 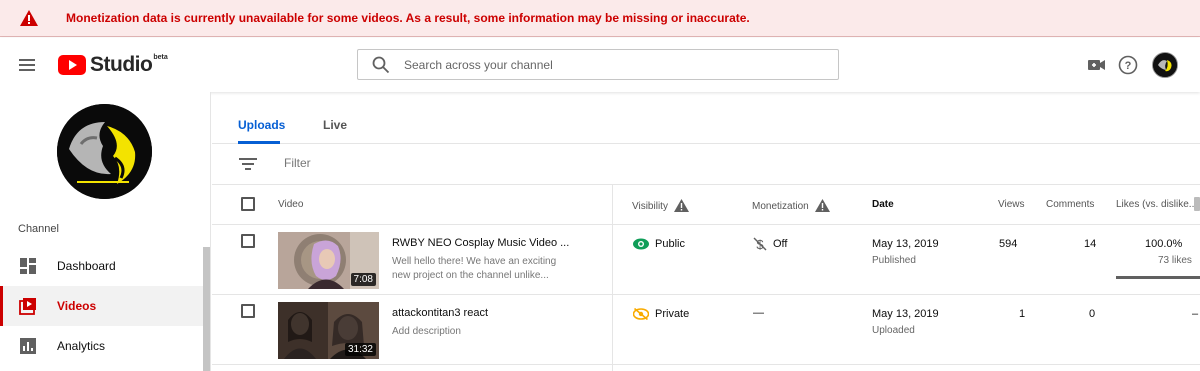 What do you see at coordinates (248, 164) in the screenshot?
I see `filter-icon` at bounding box center [248, 164].